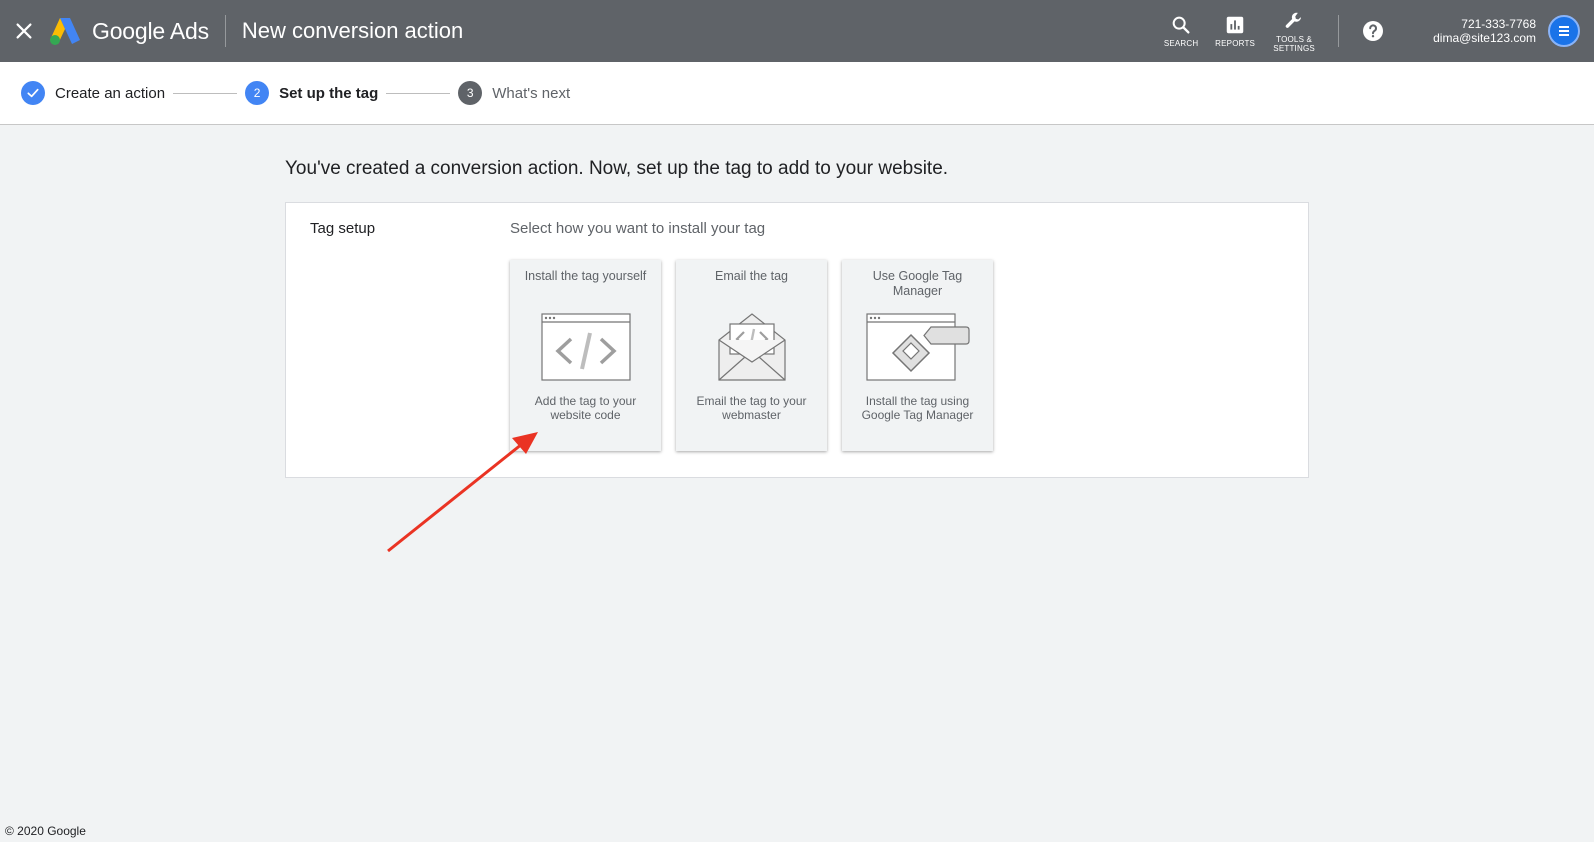 The width and height of the screenshot is (1594, 842). What do you see at coordinates (150, 30) in the screenshot?
I see `brand-name: Google Ads` at bounding box center [150, 30].